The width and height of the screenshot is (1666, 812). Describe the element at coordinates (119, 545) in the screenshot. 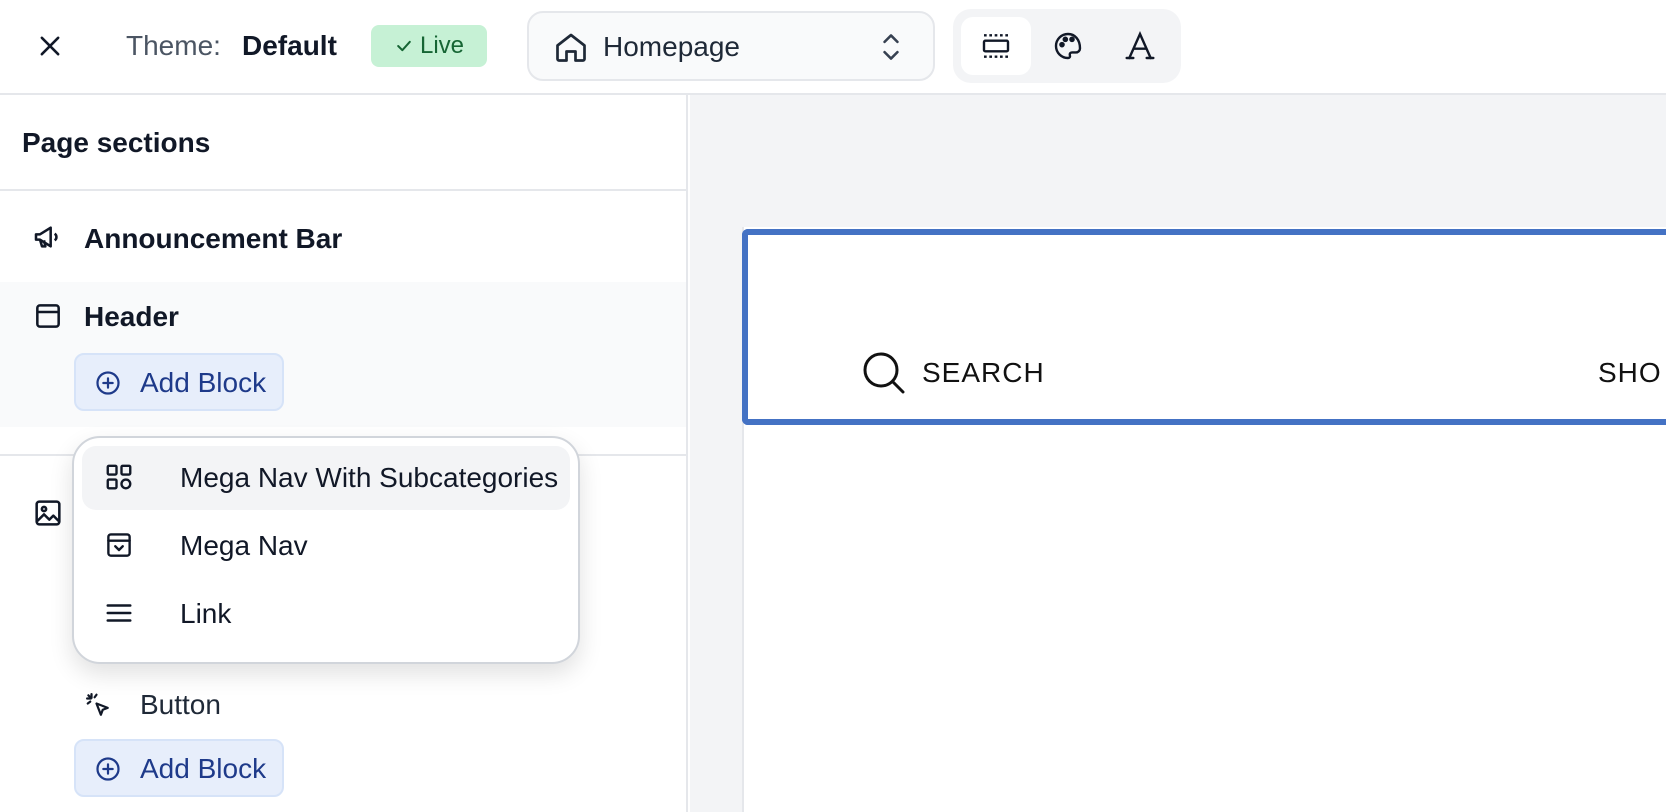

I see `archive-box-icon` at that location.